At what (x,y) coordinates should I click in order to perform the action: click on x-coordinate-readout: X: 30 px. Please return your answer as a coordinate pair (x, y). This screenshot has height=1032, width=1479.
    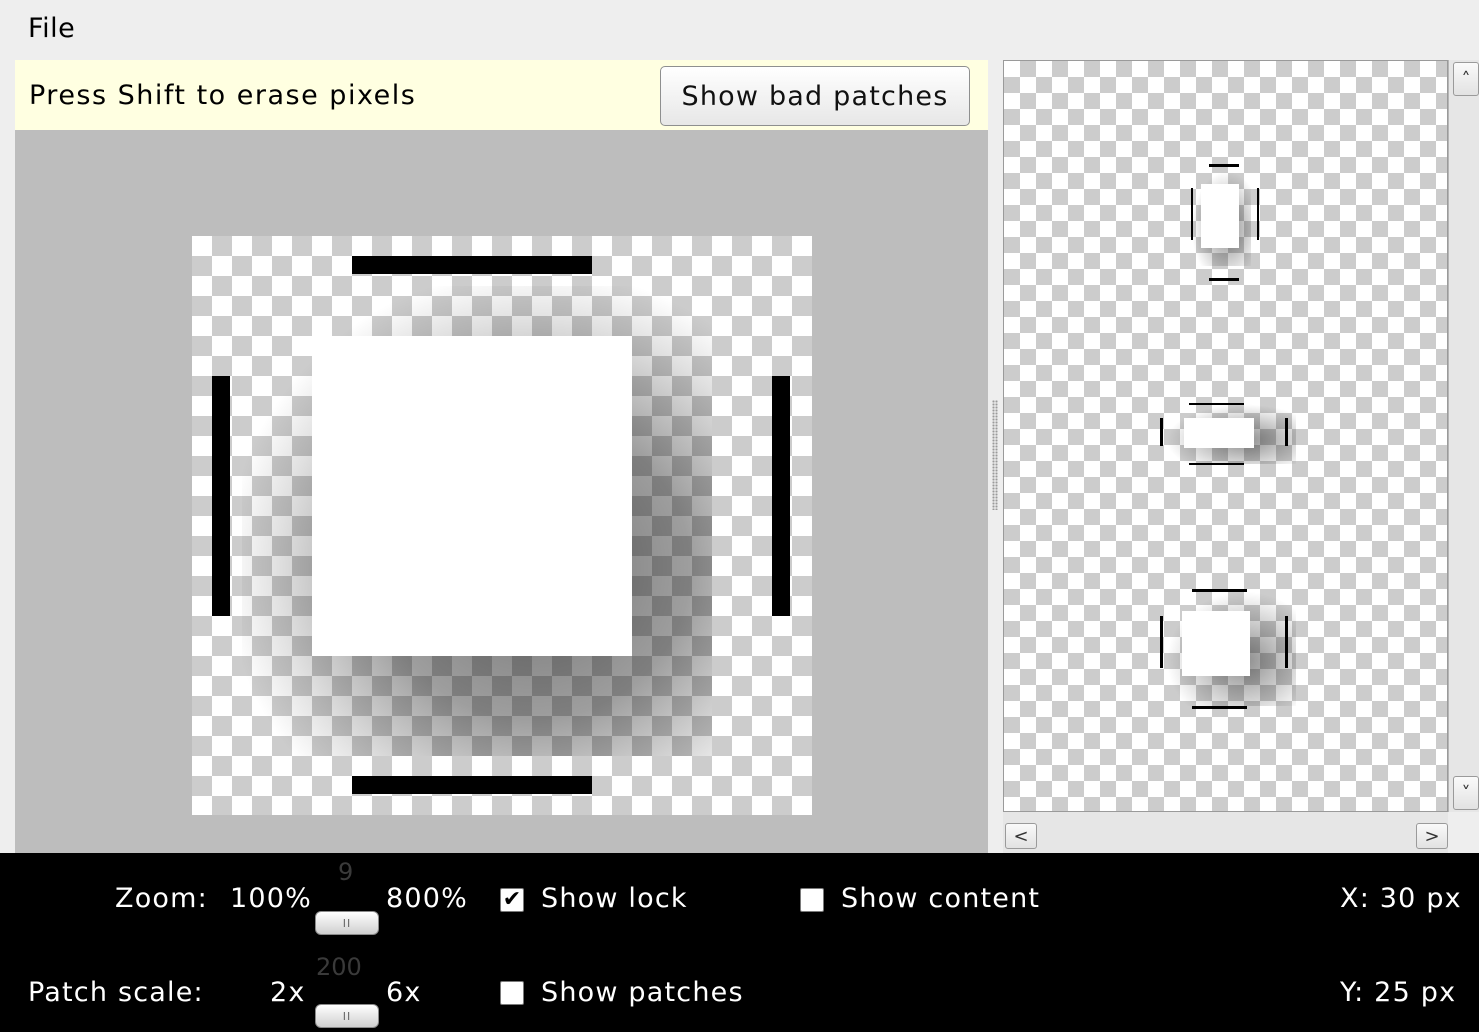
    Looking at the image, I should click on (1401, 898).